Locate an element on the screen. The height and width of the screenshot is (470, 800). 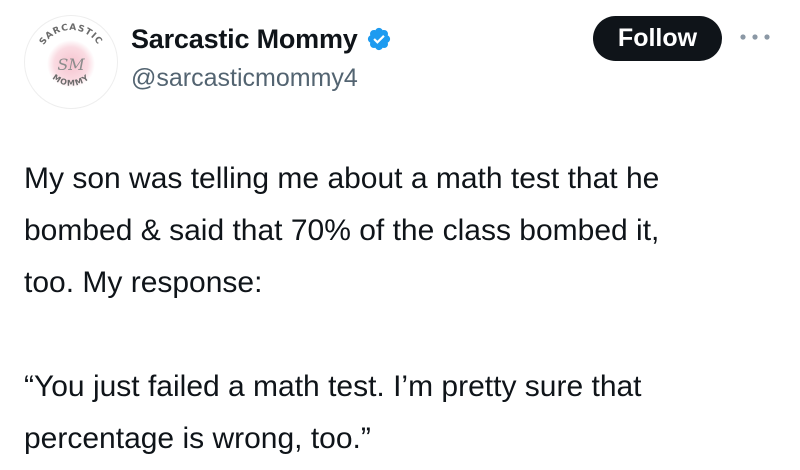
avatar: SARCASTIC MOMMY SM is located at coordinates (71, 62).